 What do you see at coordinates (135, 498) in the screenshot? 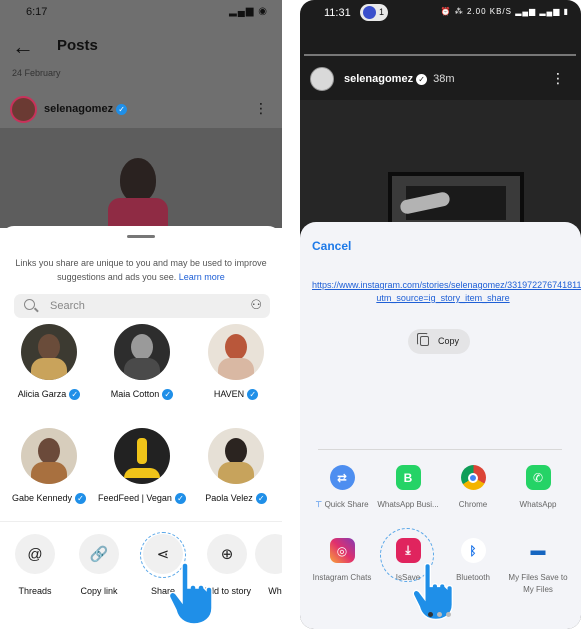
I see `contact-name: FeedFeed | Vegan` at bounding box center [135, 498].